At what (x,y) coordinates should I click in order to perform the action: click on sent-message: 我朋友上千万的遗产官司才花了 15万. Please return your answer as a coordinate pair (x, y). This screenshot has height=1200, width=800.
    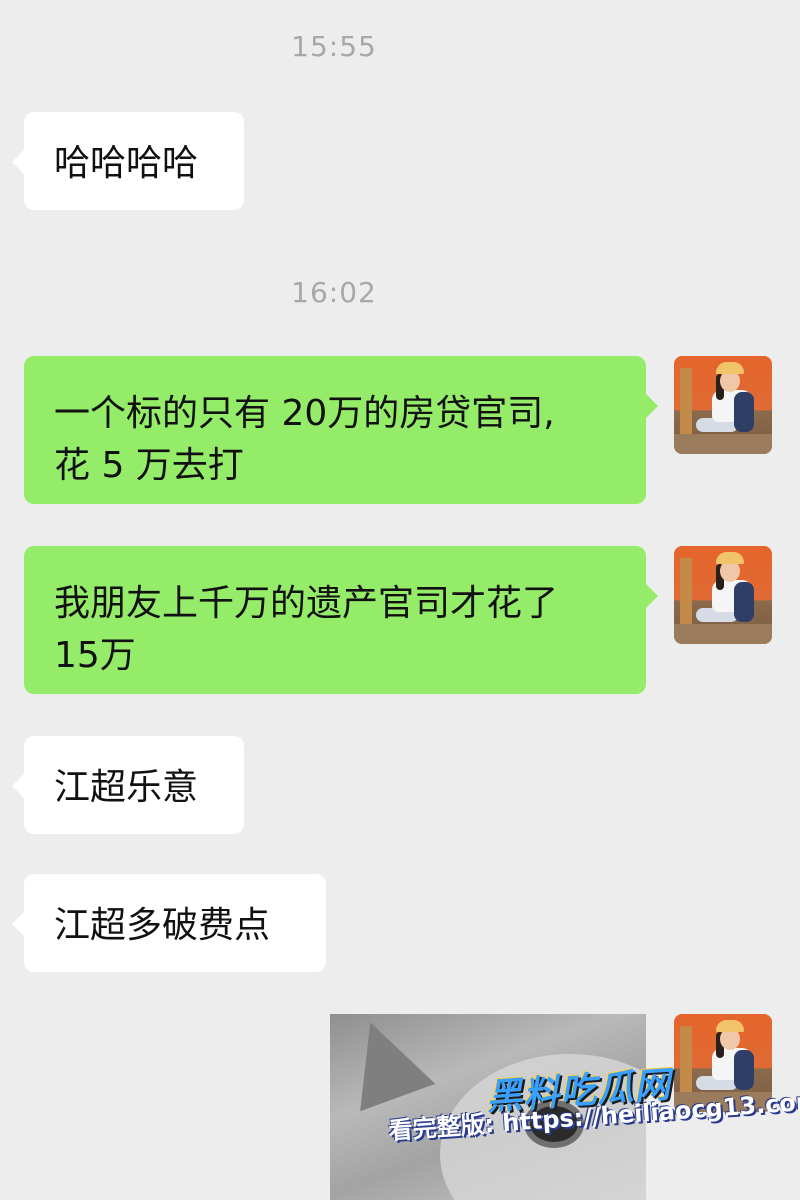
    Looking at the image, I should click on (341, 620).